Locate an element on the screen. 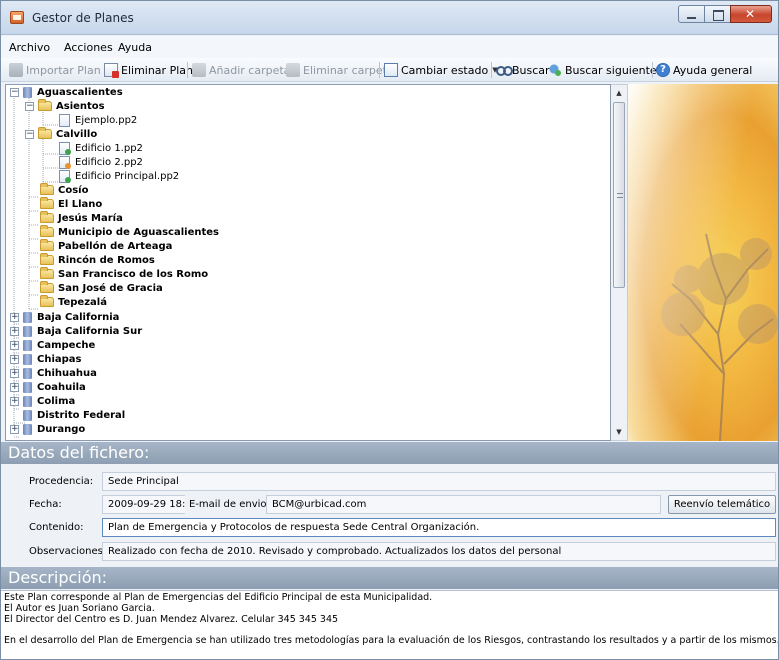  delete-plan-icon is located at coordinates (111, 70).